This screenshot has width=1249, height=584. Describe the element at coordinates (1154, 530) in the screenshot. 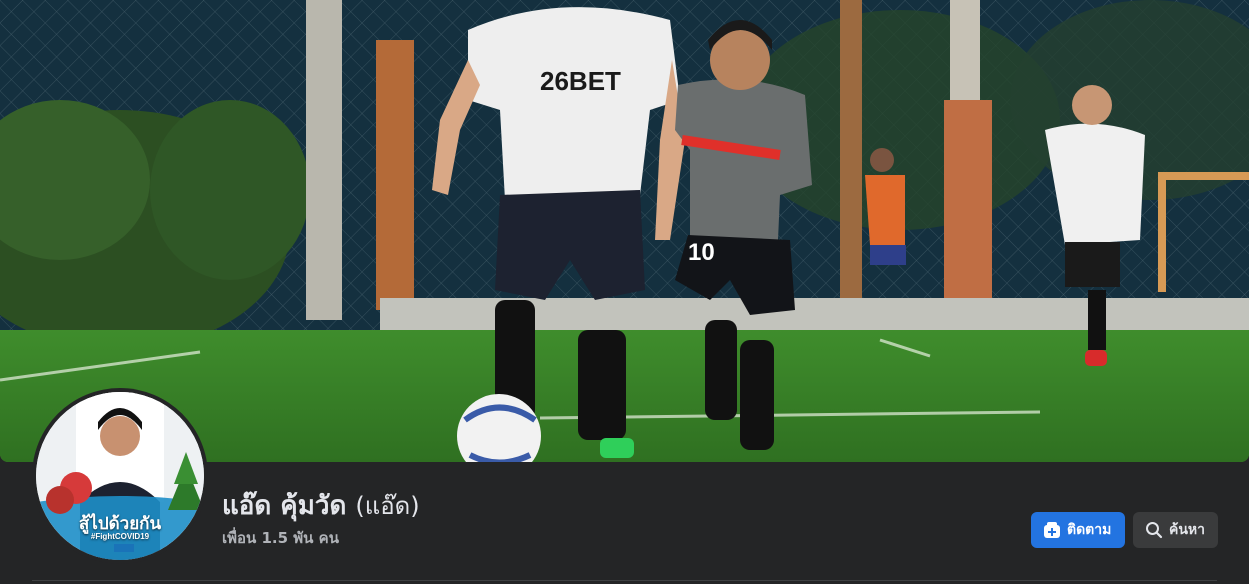

I see `search-icon` at that location.